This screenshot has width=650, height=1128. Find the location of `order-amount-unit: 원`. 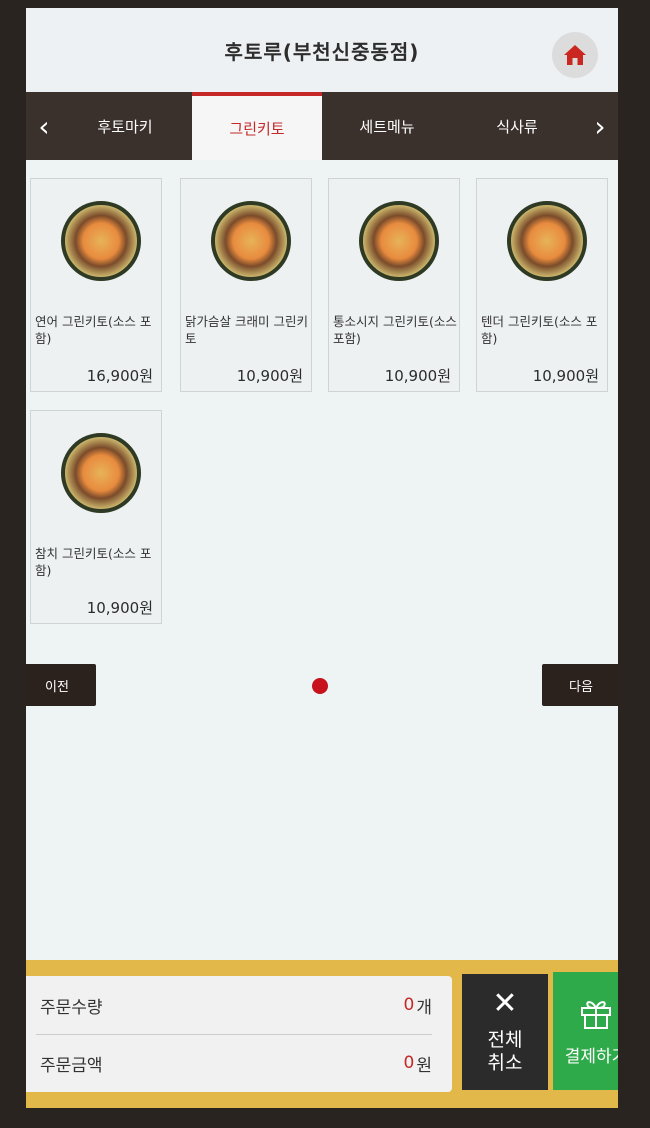

order-amount-unit: 원 is located at coordinates (424, 1065).